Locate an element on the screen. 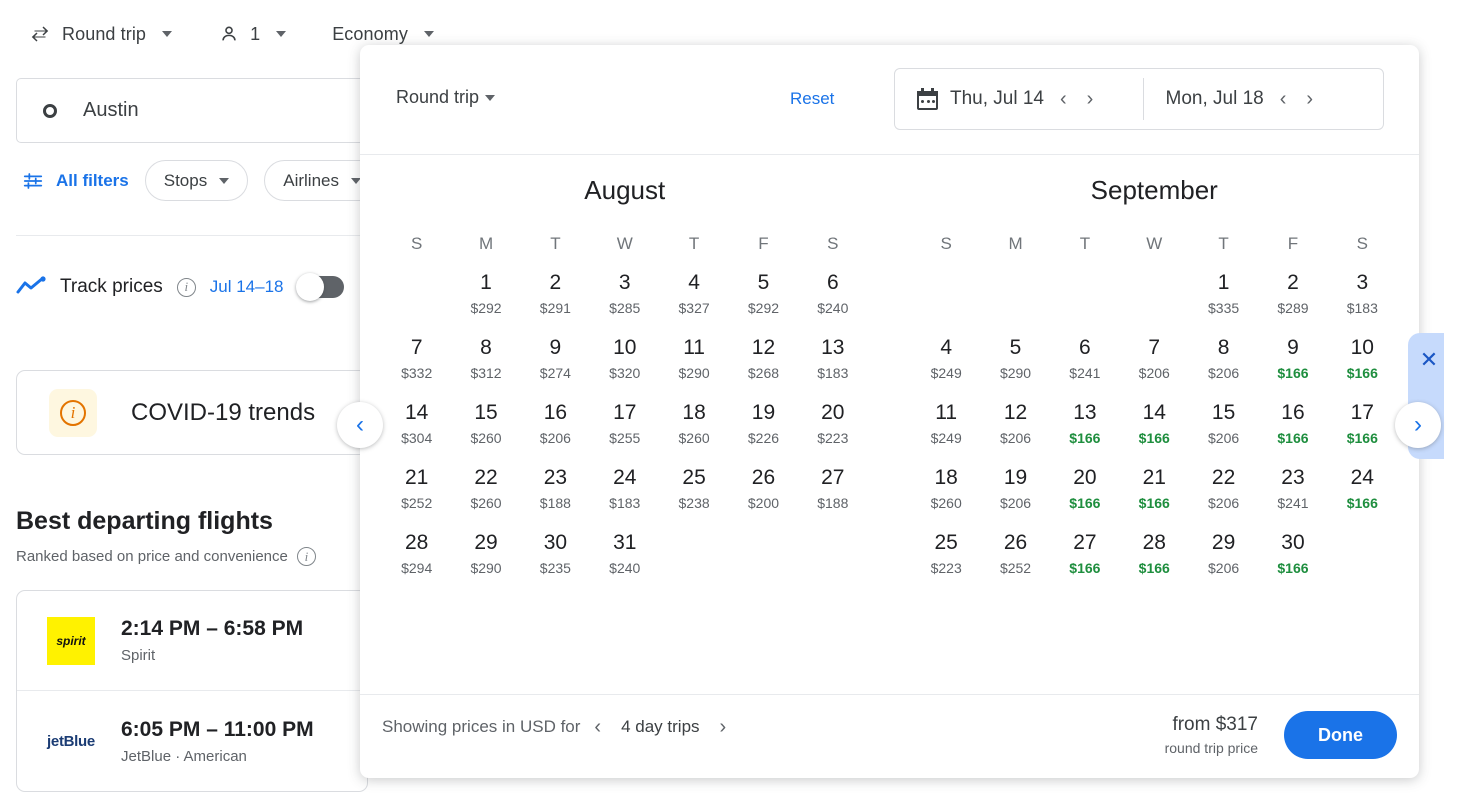  calendar-day-cell: 24 $166 is located at coordinates (1362, 492).